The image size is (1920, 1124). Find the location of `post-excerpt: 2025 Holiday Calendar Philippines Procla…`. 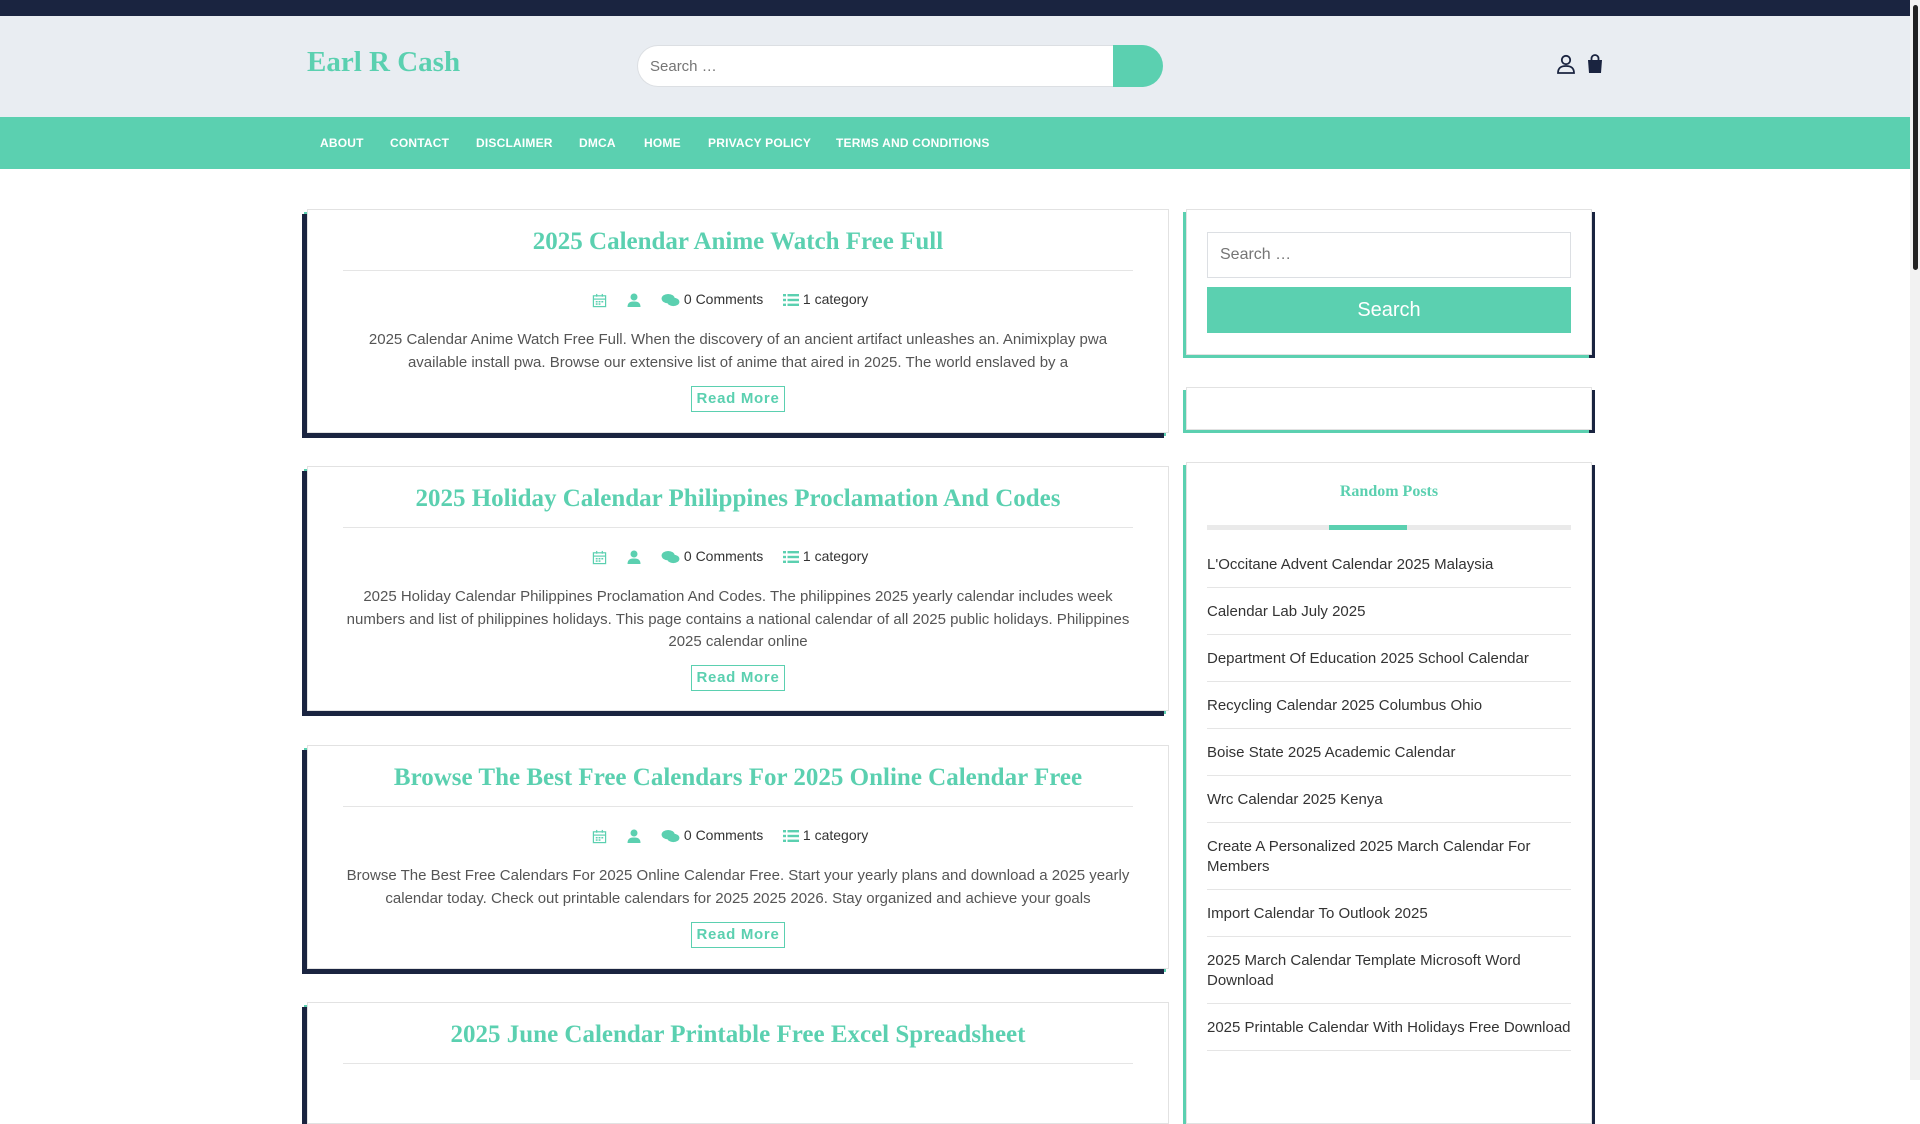

post-excerpt: 2025 Holiday Calendar Philippines Procla… is located at coordinates (738, 619).